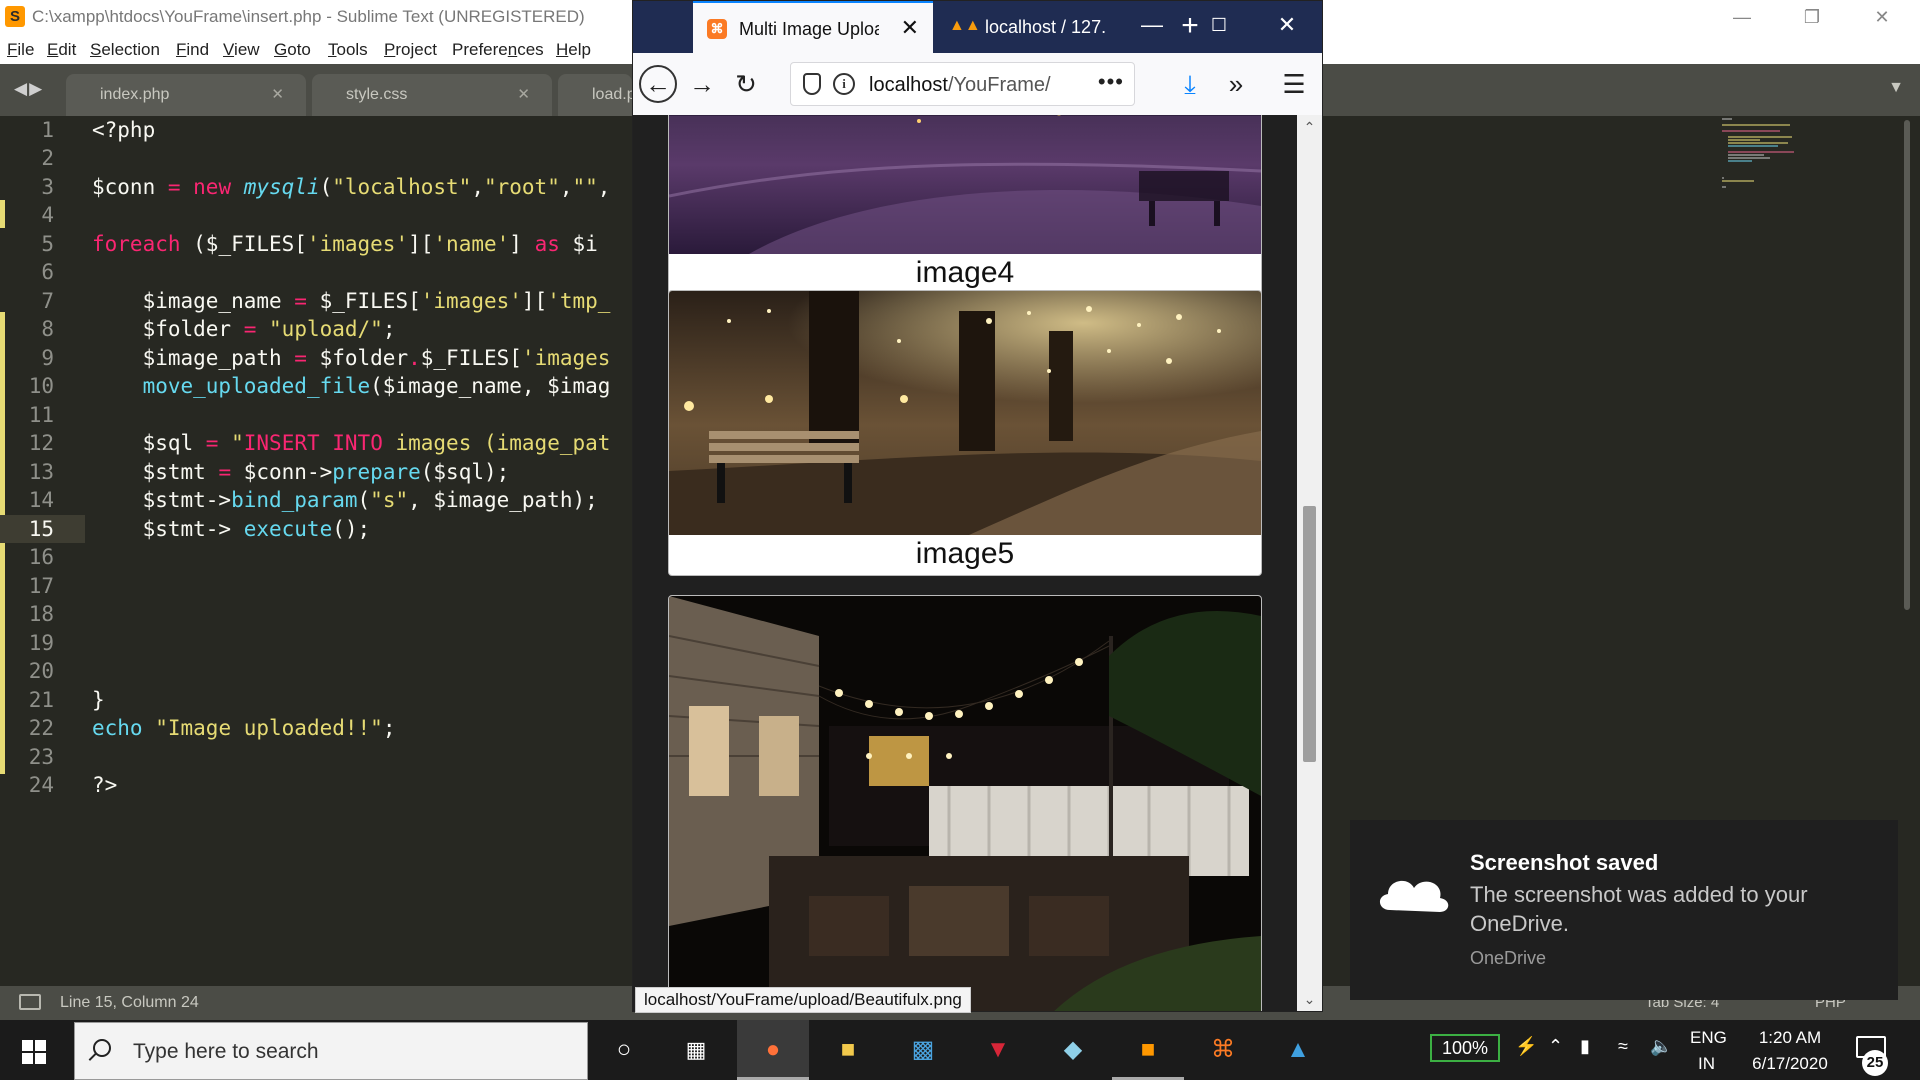 Image resolution: width=1920 pixels, height=1080 pixels. What do you see at coordinates (1907, 365) in the screenshot?
I see `sublime-scrollbar` at bounding box center [1907, 365].